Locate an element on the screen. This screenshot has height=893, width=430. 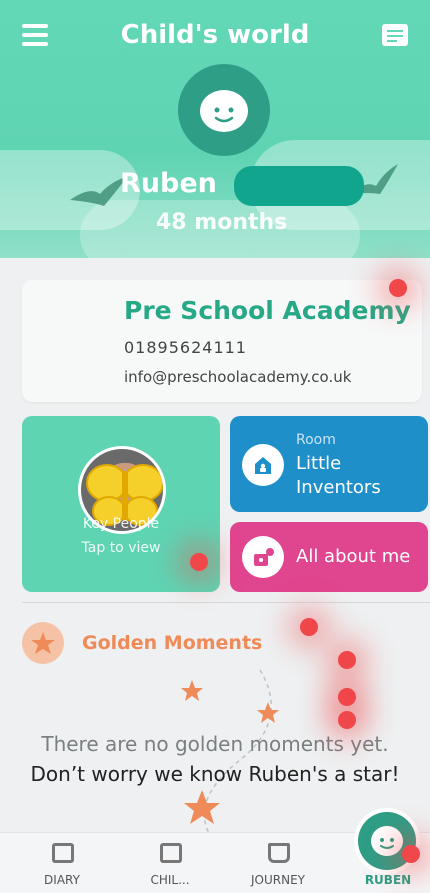
all-about-me-label: All about me is located at coordinates (353, 556).